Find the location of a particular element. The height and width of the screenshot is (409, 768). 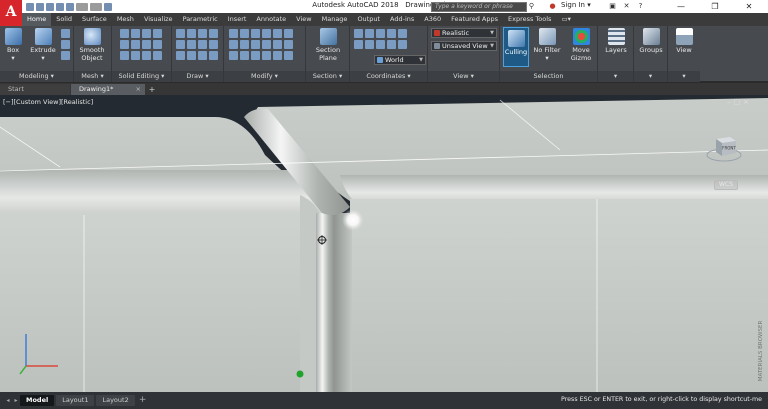

trim-icon is located at coordinates (255, 33).